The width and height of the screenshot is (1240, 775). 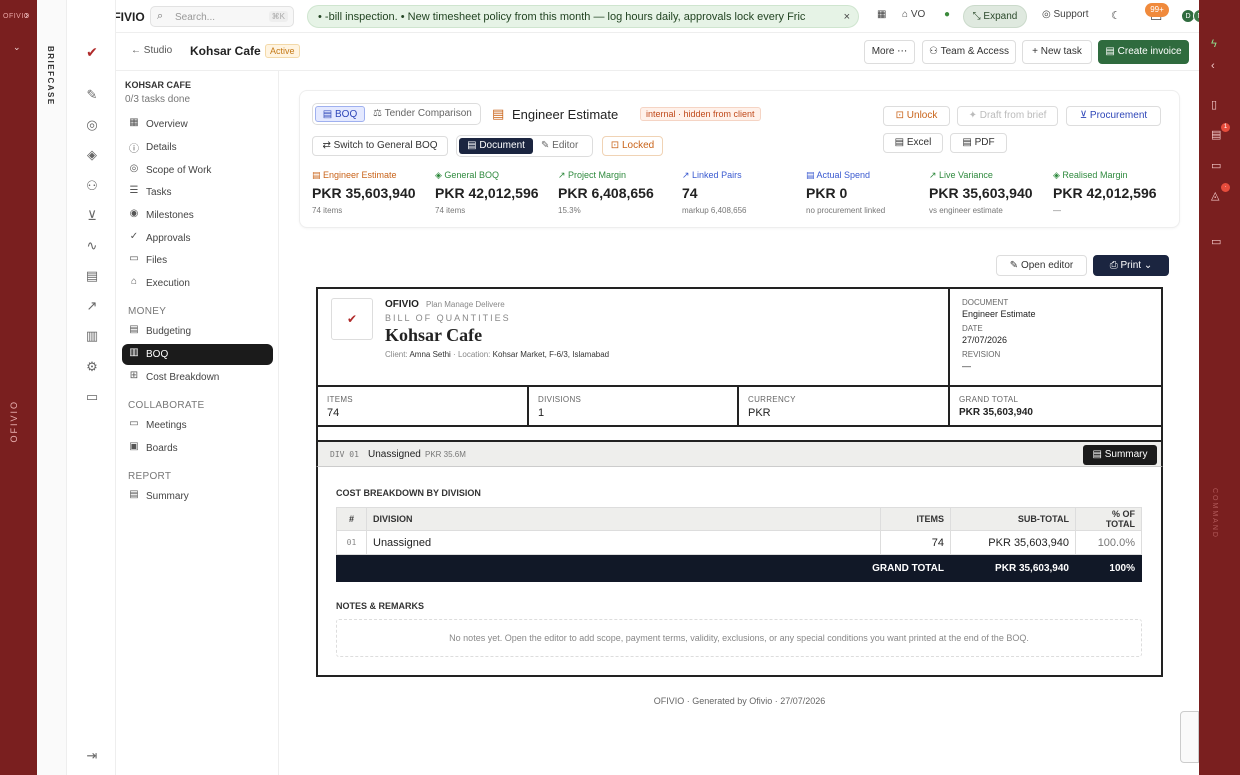 I want to click on procurement-button: ⊻ Procurement, so click(x=1113, y=116).